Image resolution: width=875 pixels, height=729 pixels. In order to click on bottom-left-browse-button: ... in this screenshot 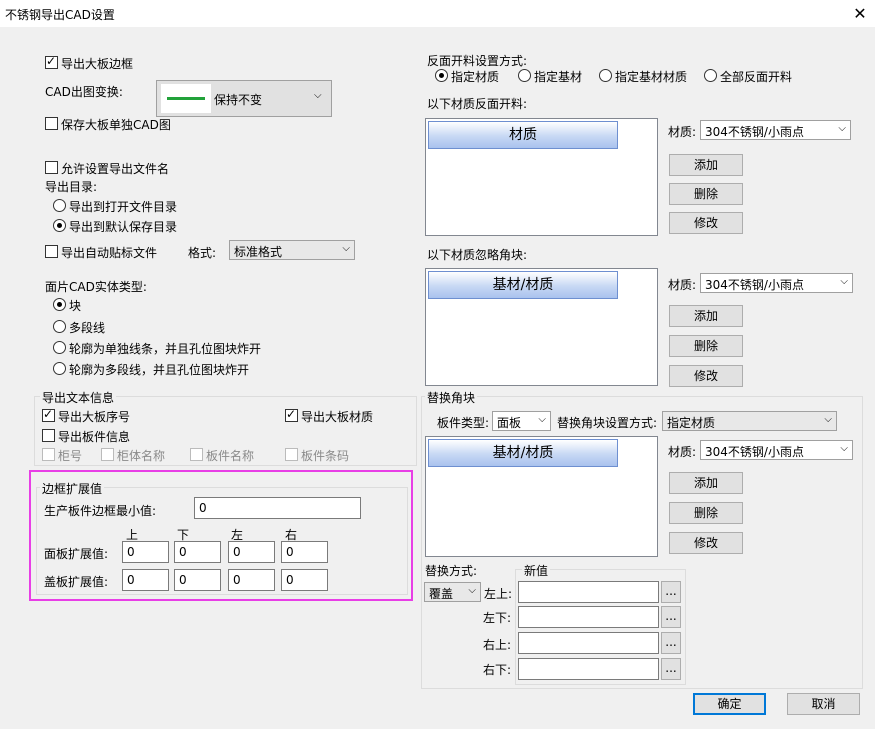, I will do `click(671, 617)`.